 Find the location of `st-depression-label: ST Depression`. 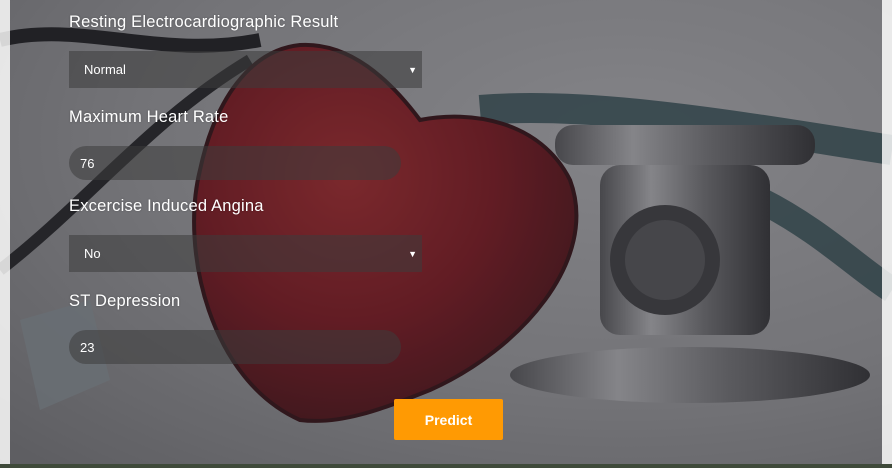

st-depression-label: ST Depression is located at coordinates (125, 301).